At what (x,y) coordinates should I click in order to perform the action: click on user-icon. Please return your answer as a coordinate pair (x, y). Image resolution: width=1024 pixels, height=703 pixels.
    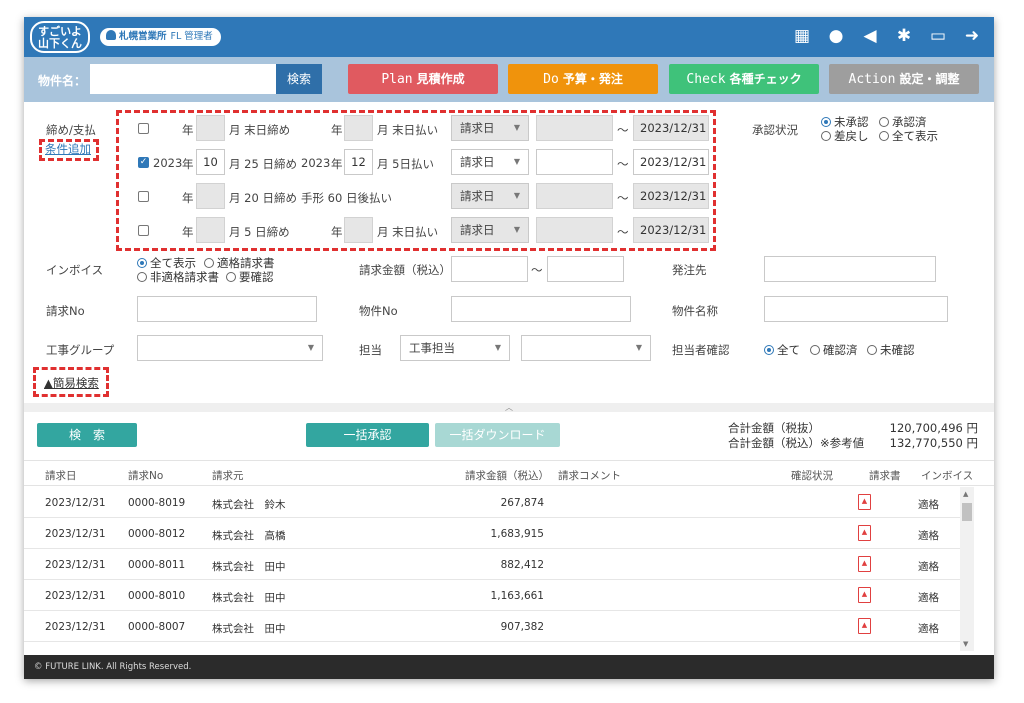
    Looking at the image, I should click on (111, 35).